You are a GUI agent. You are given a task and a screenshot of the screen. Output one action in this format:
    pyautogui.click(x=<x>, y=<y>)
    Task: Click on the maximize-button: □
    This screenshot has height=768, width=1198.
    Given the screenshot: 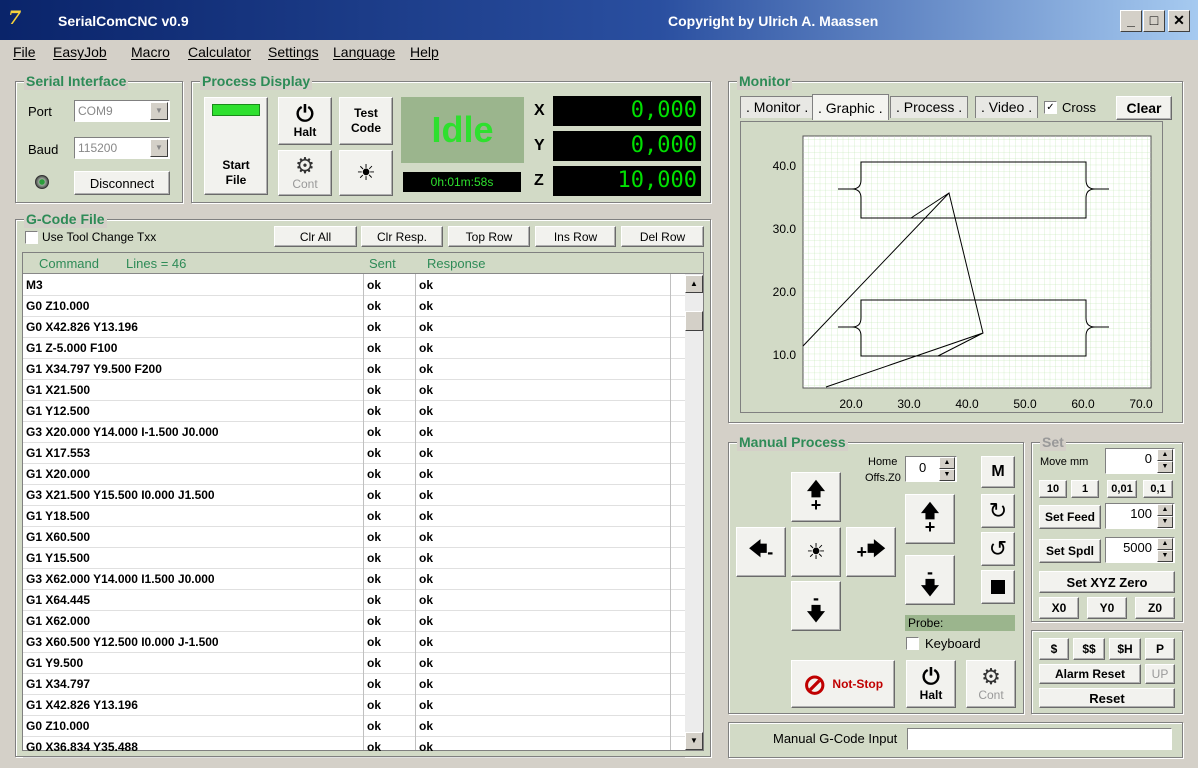 What is the action you would take?
    pyautogui.click(x=1154, y=21)
    